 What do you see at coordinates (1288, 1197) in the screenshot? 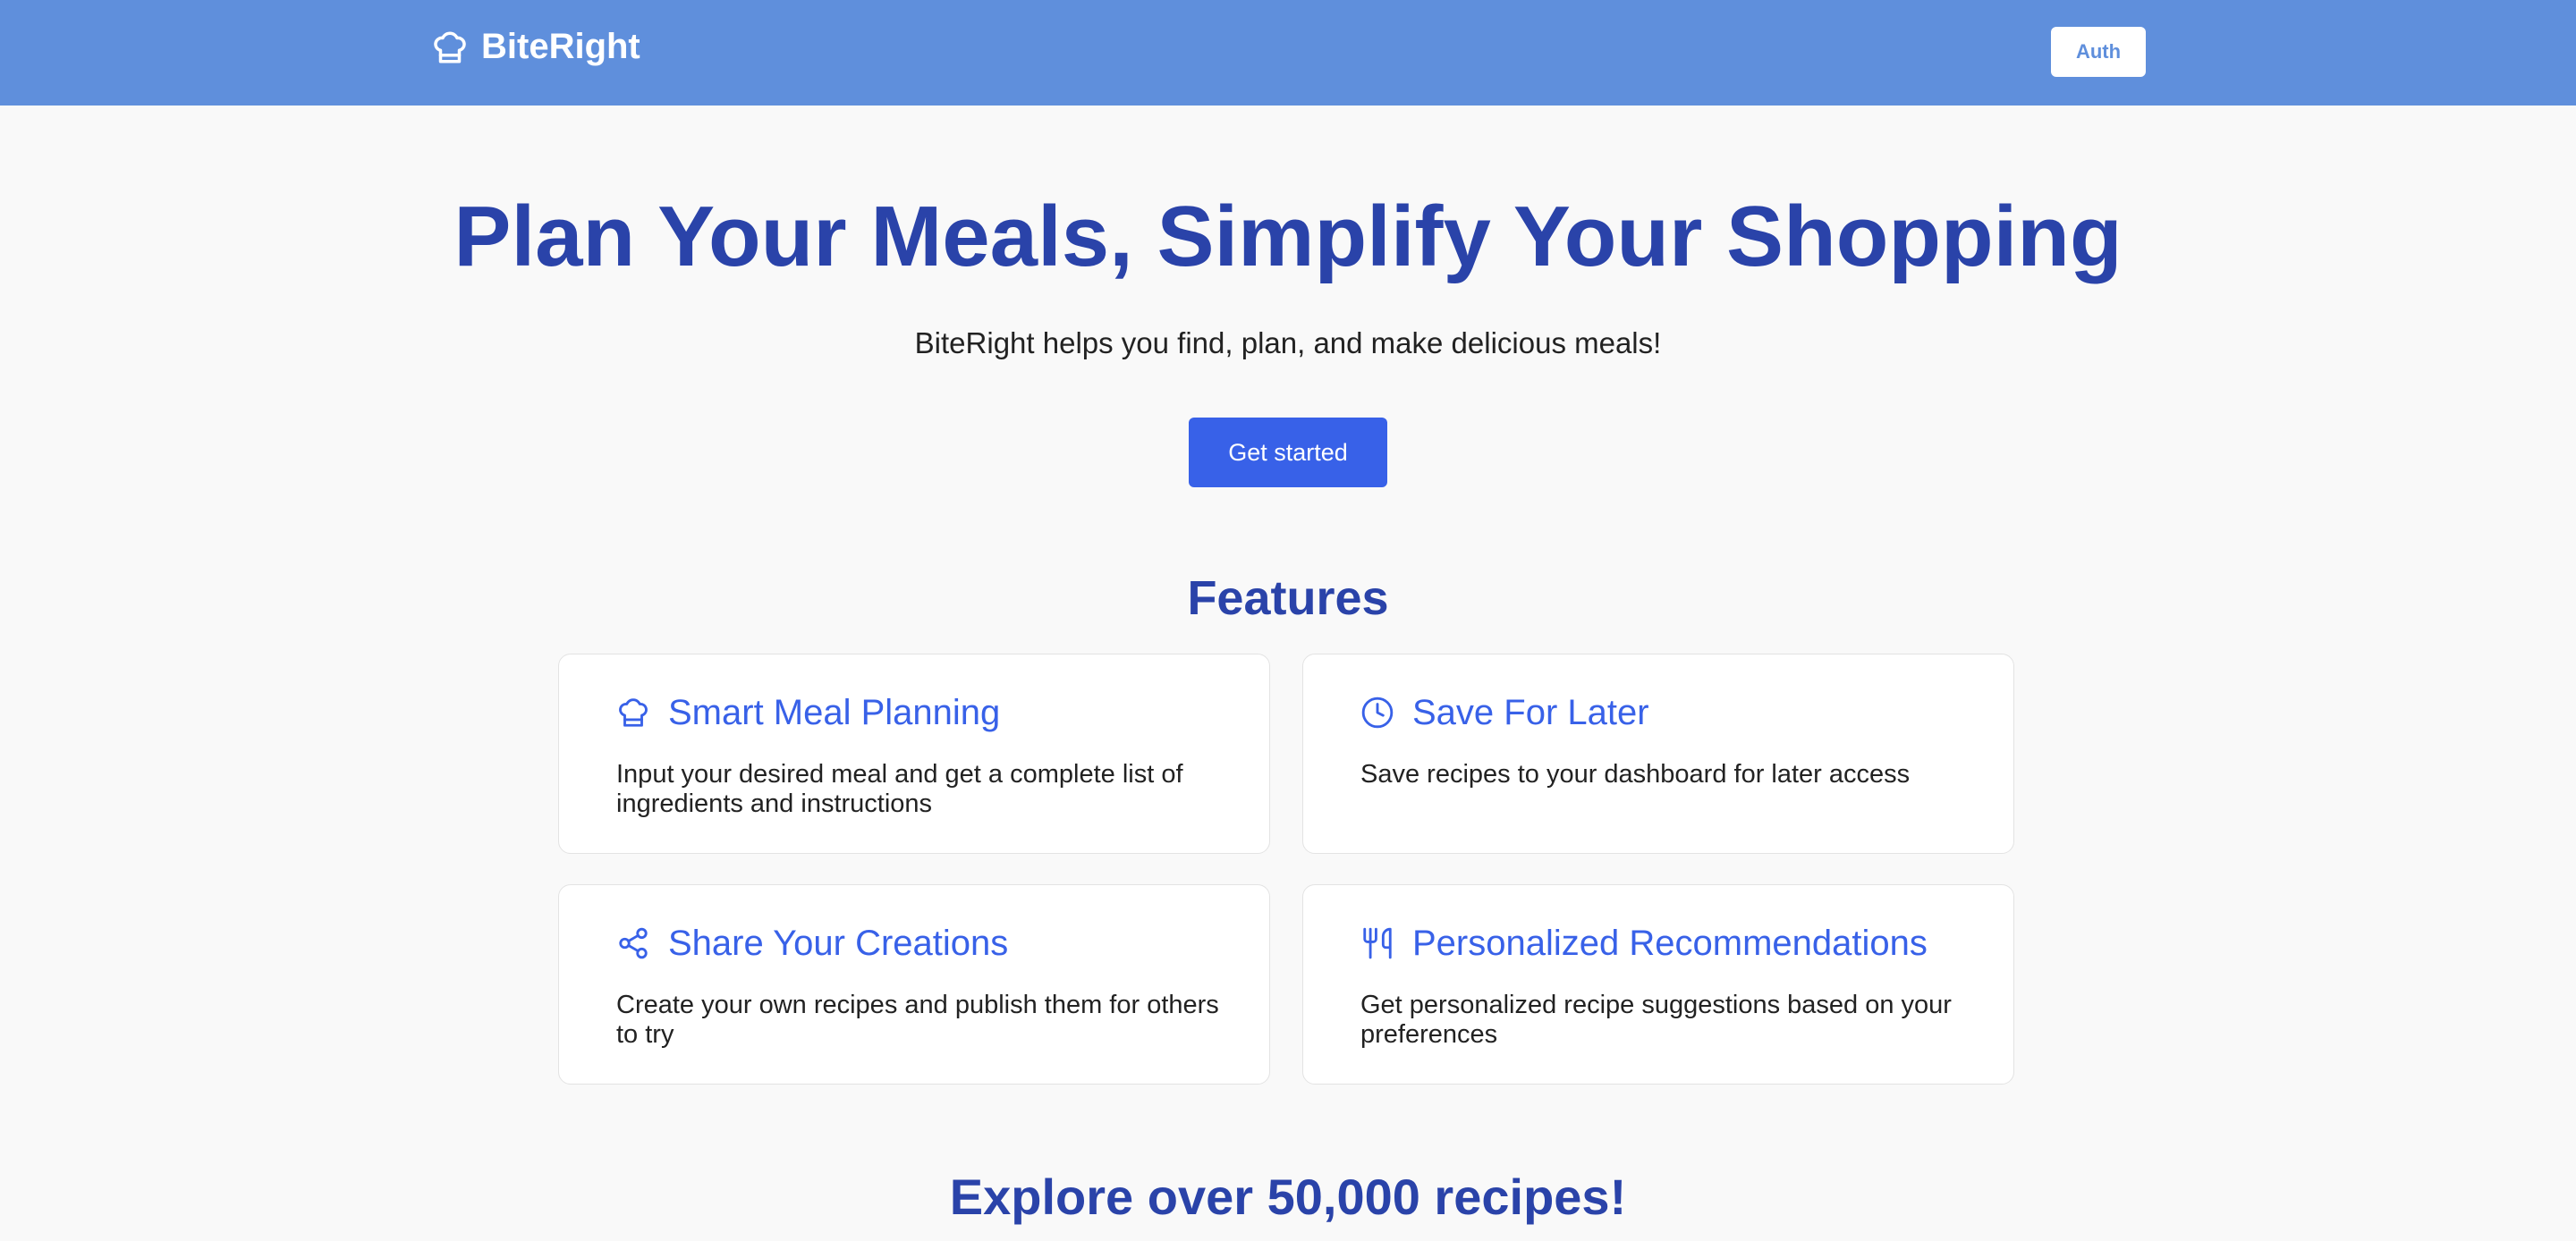
I see `explore-title: Explore over 50,000 recipes!` at bounding box center [1288, 1197].